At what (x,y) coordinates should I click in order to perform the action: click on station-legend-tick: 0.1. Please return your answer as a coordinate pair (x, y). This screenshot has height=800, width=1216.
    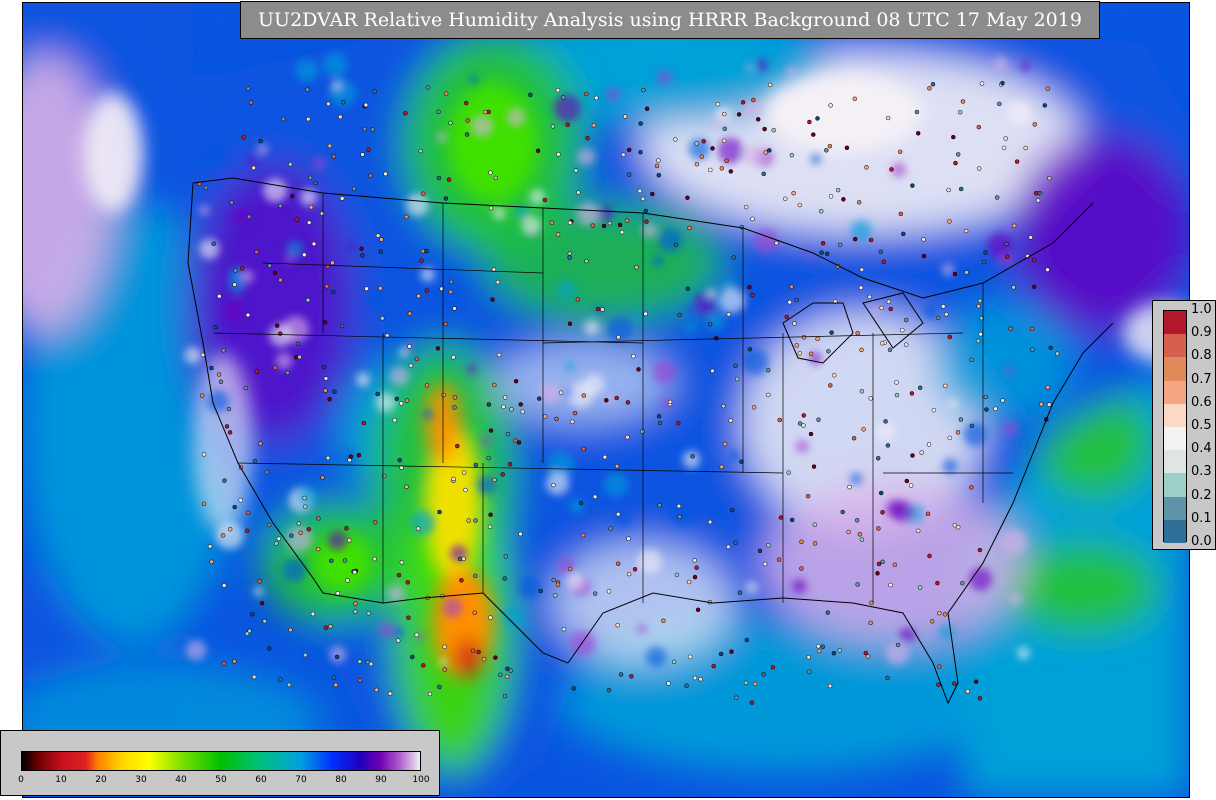
    Looking at the image, I should click on (1201, 518).